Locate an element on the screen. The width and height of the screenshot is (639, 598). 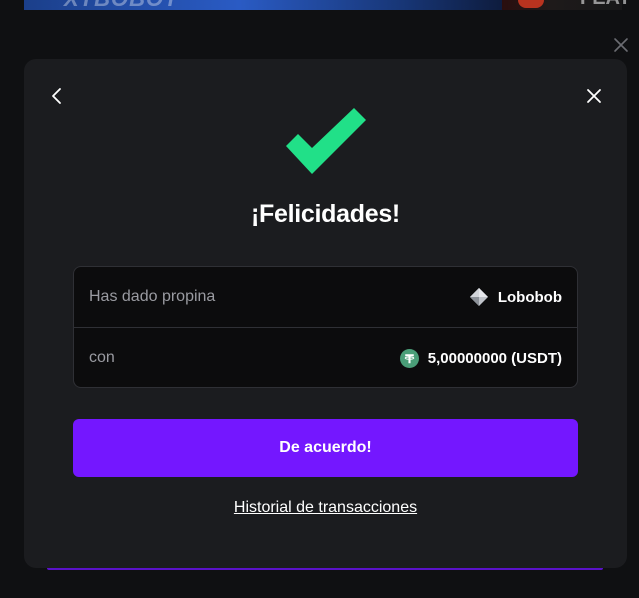
recipient-row: Has dado propina Lobobob is located at coordinates (325, 297).